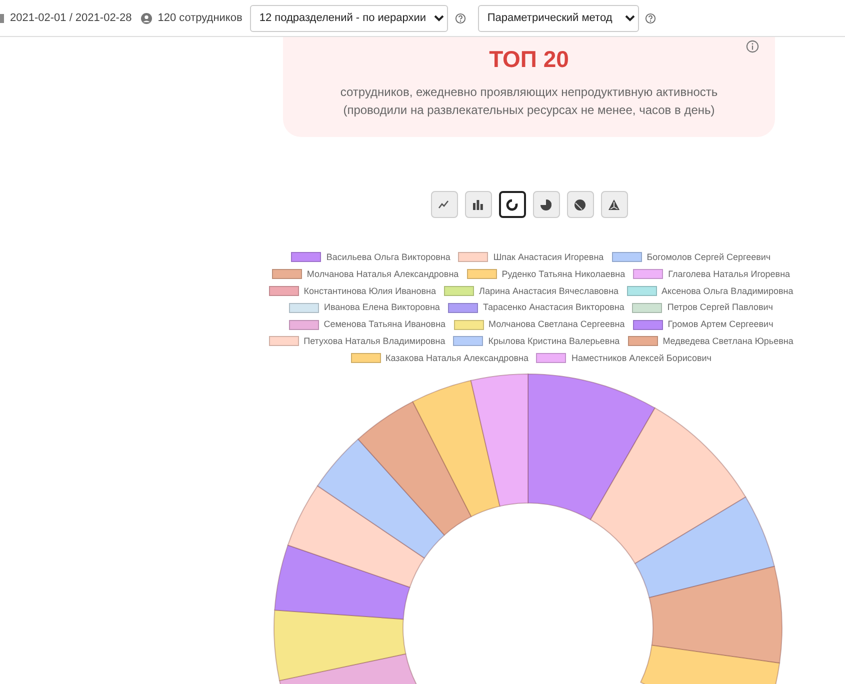 Image resolution: width=845 pixels, height=684 pixels. Describe the element at coordinates (708, 257) in the screenshot. I see `legend-label: Богомолов Сергей Сергеевич` at that location.